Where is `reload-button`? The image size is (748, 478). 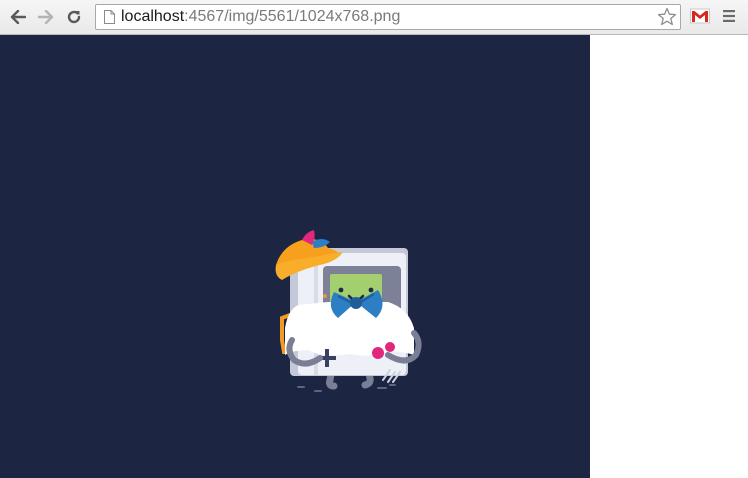 reload-button is located at coordinates (74, 17).